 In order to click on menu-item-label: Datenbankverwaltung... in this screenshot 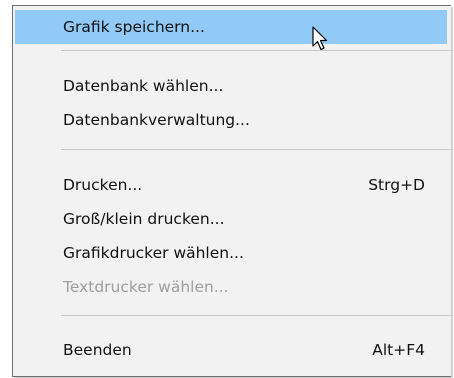, I will do `click(156, 120)`.